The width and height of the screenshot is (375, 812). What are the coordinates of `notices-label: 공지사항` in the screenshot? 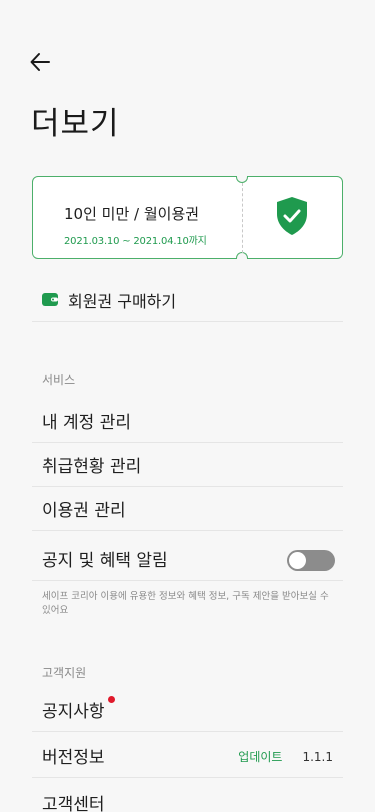 It's located at (73, 712).